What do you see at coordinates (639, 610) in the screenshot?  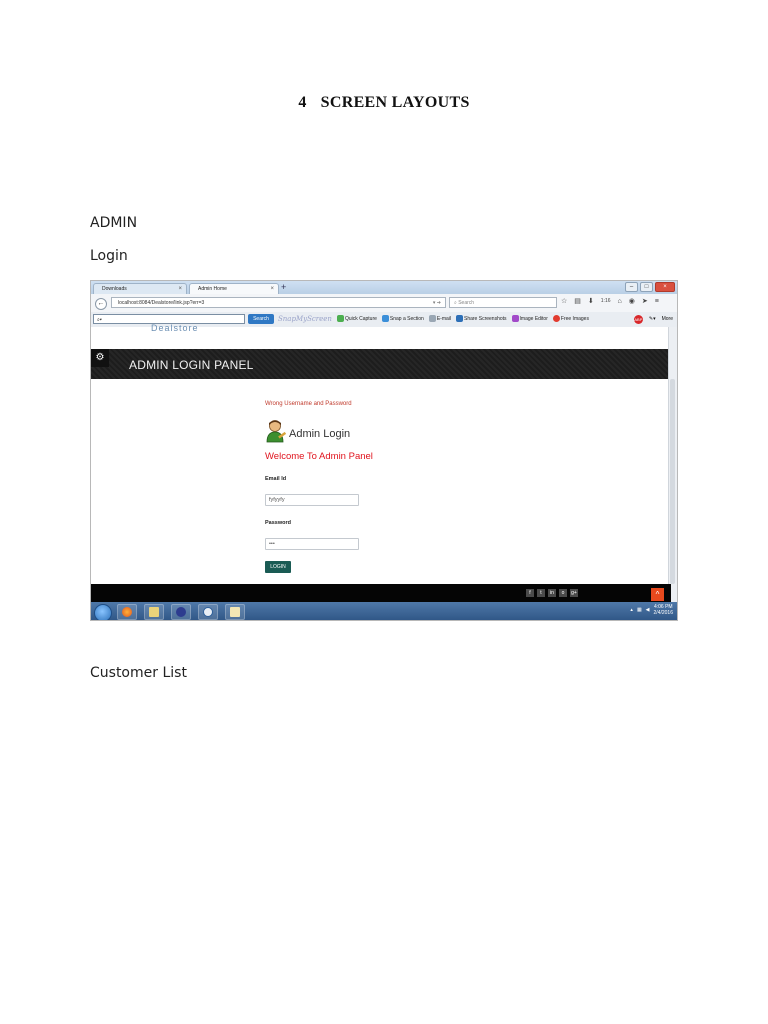 I see `network-icon: ▦` at bounding box center [639, 610].